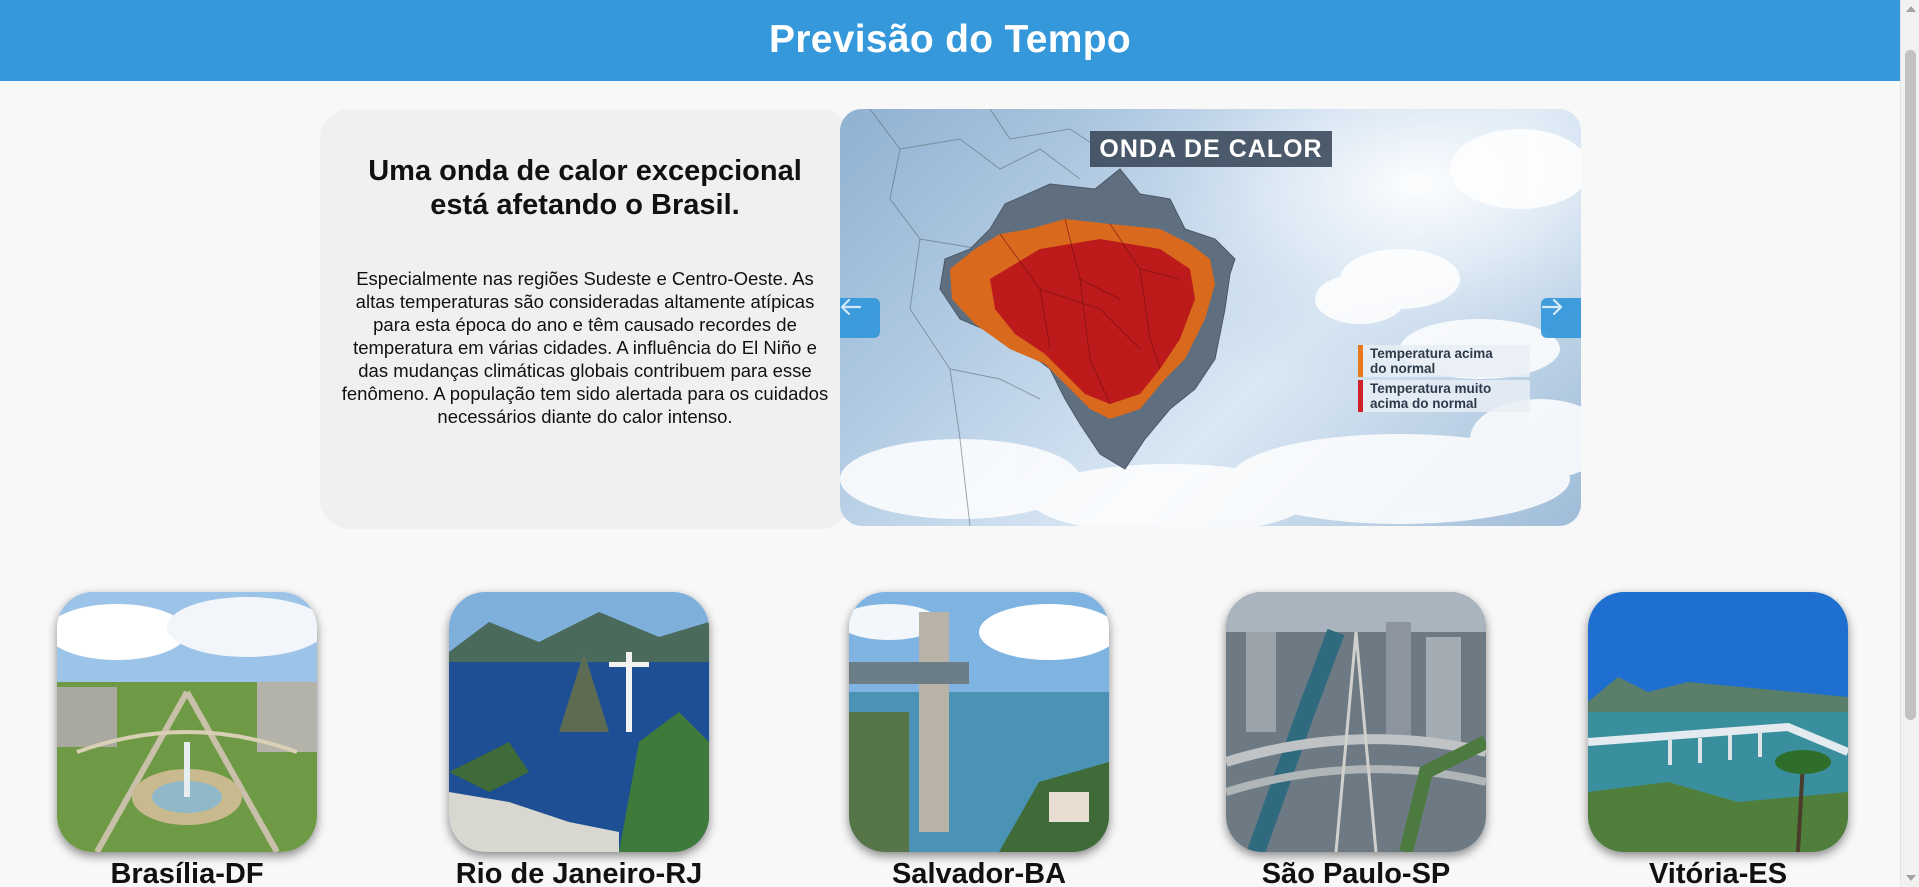 The width and height of the screenshot is (1919, 887). Describe the element at coordinates (1431, 353) in the screenshot. I see `svg-text: Temperatura acima` at that location.